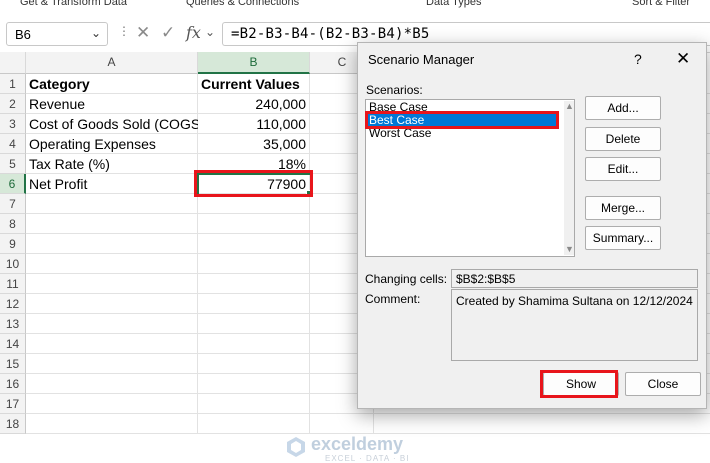 The image size is (710, 463). What do you see at coordinates (13, 244) in the screenshot?
I see `row-header-9: 9` at bounding box center [13, 244].